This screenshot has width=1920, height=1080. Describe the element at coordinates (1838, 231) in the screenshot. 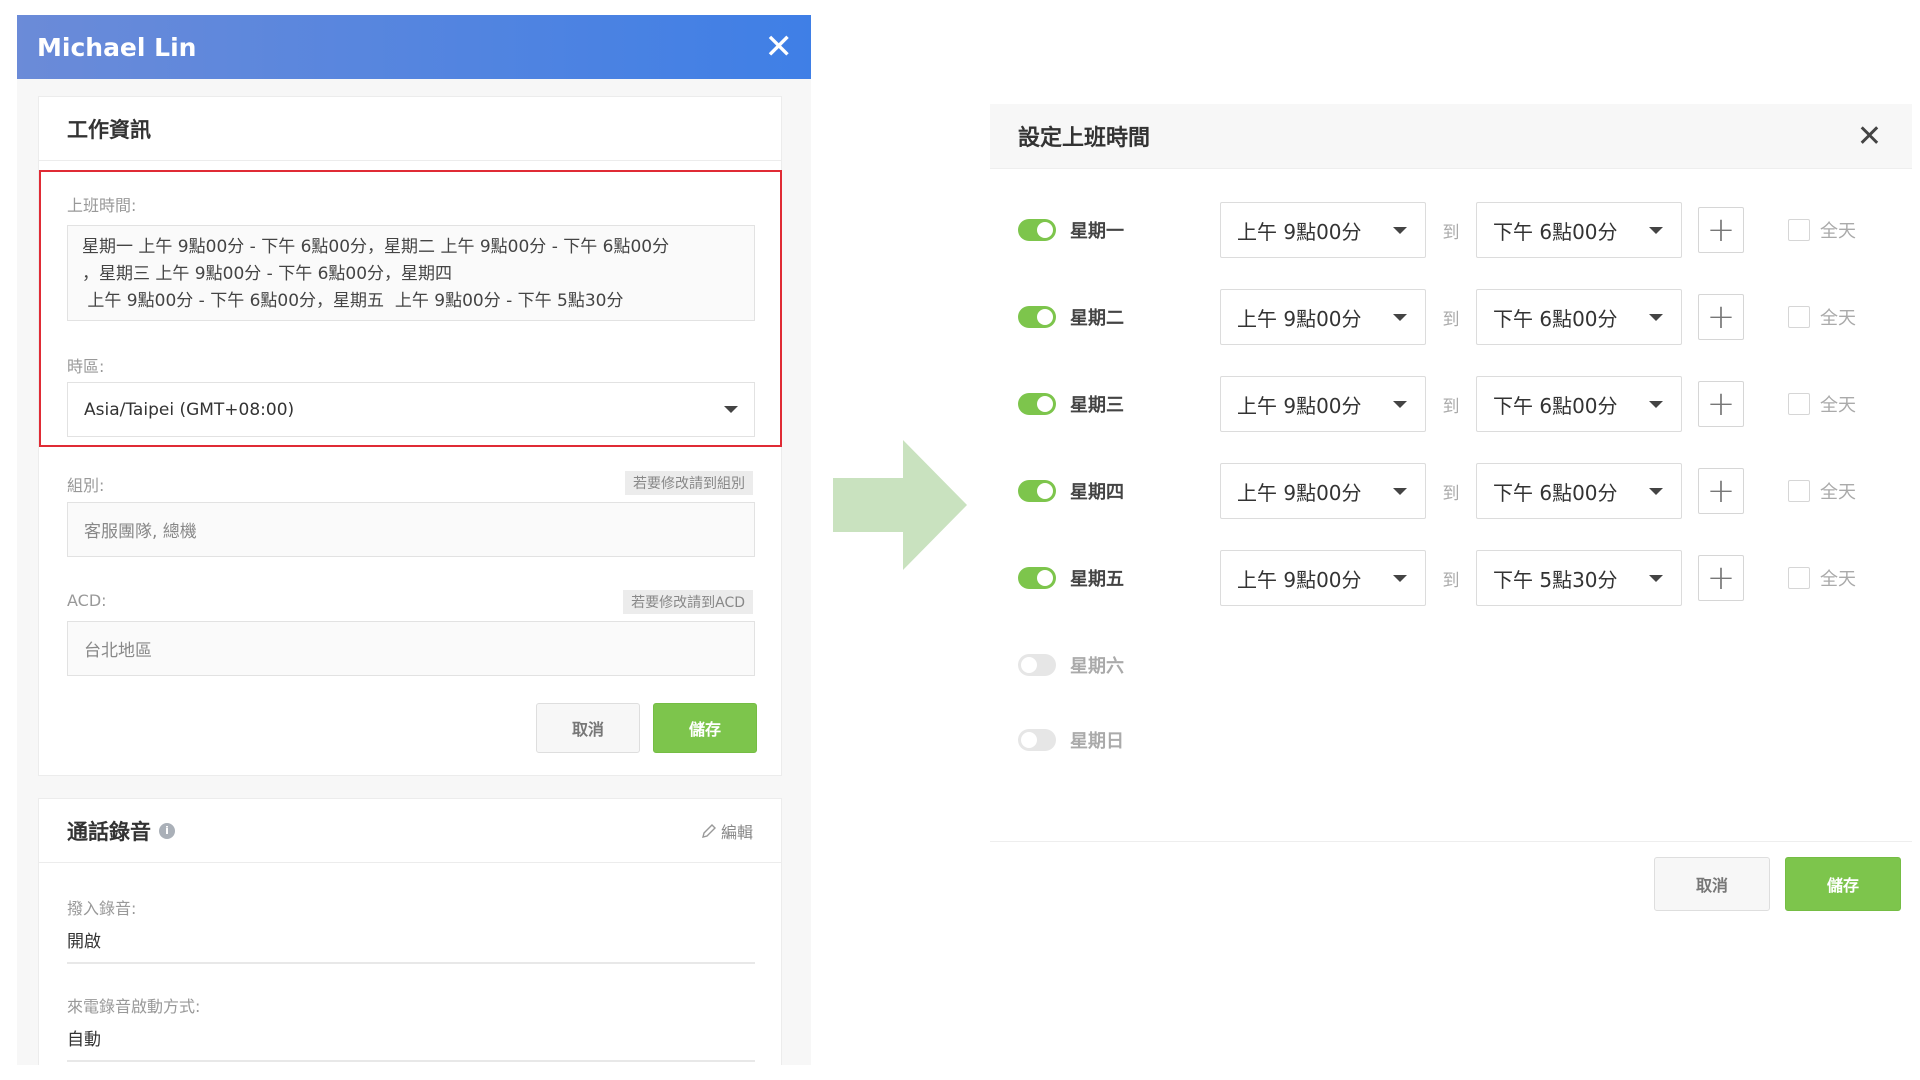

I see `allday-label: 全天` at that location.